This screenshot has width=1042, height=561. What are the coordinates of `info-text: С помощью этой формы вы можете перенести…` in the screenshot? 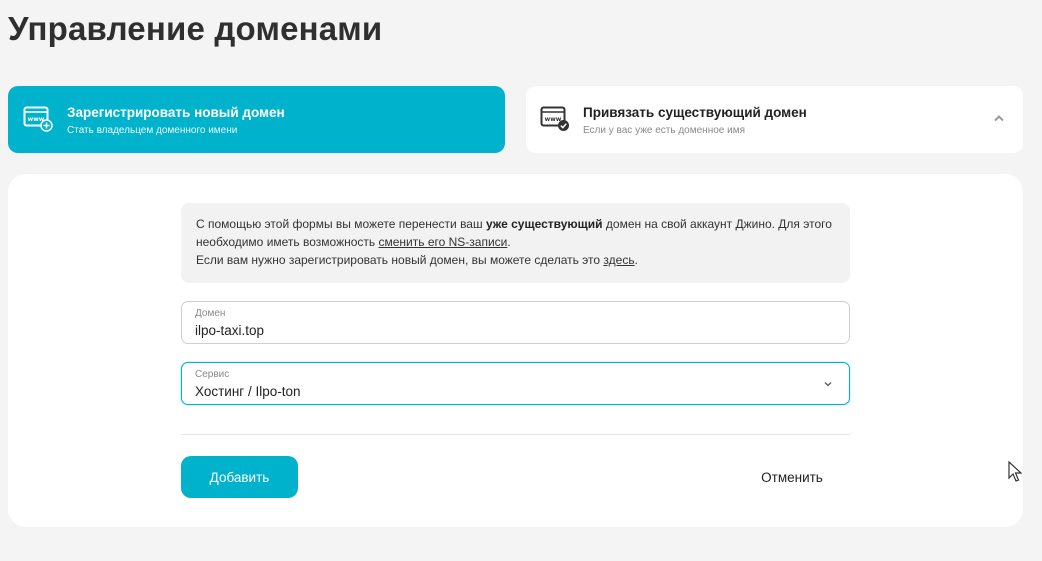 It's located at (341, 224).